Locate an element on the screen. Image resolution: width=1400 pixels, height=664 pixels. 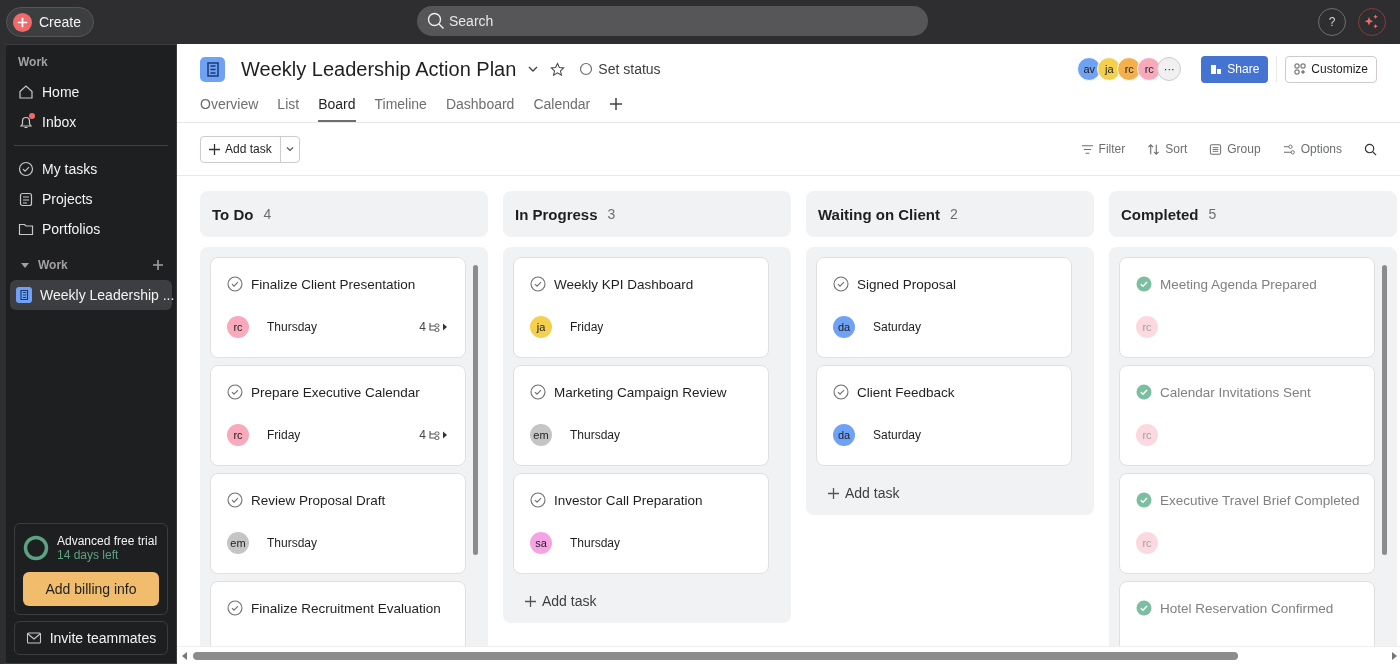
view-tab: Calendar is located at coordinates (562, 109).